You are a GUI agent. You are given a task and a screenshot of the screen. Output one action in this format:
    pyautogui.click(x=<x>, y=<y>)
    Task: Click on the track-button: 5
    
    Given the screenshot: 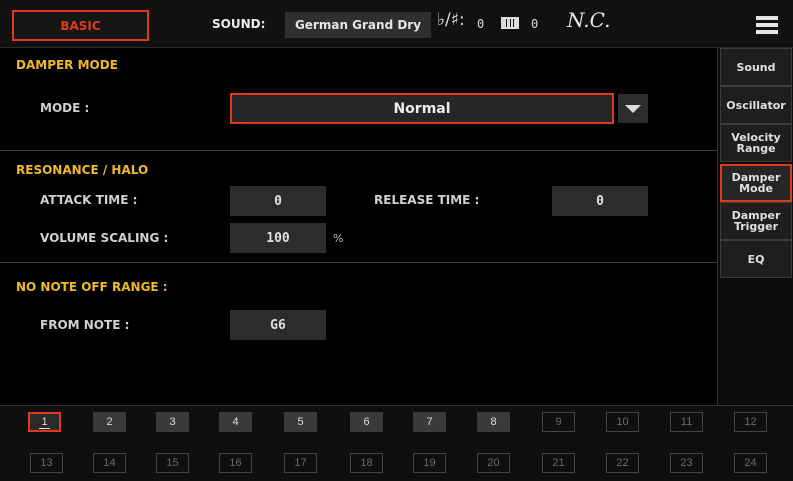 What is the action you would take?
    pyautogui.click(x=300, y=422)
    